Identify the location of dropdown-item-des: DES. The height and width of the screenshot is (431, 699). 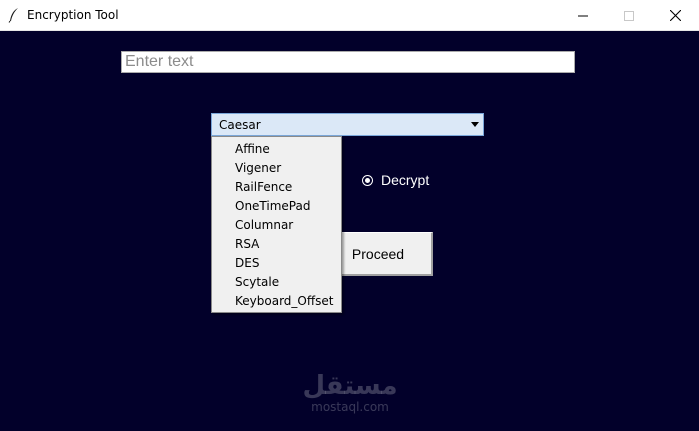
(276, 263).